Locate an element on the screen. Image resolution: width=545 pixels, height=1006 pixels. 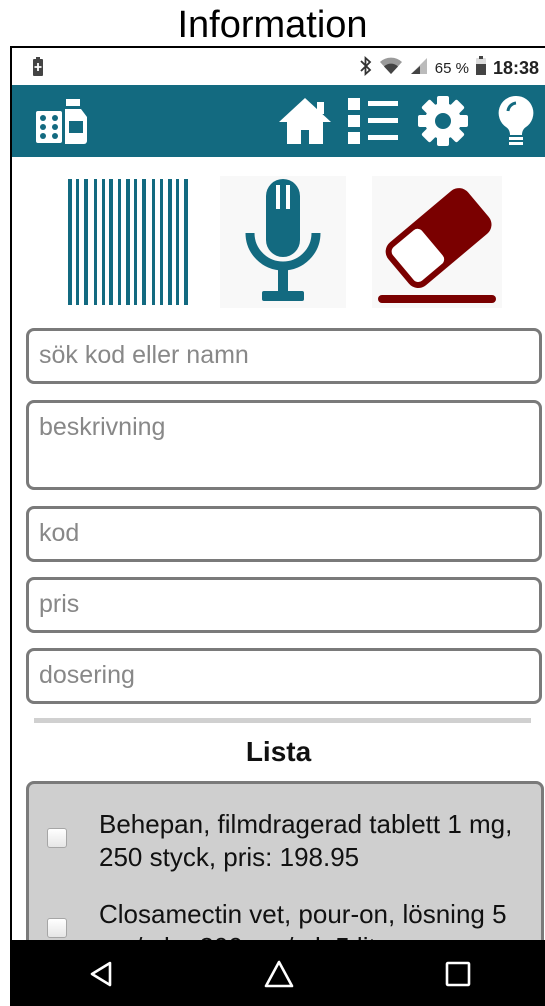
medicine-logo-icon is located at coordinates (63, 121).